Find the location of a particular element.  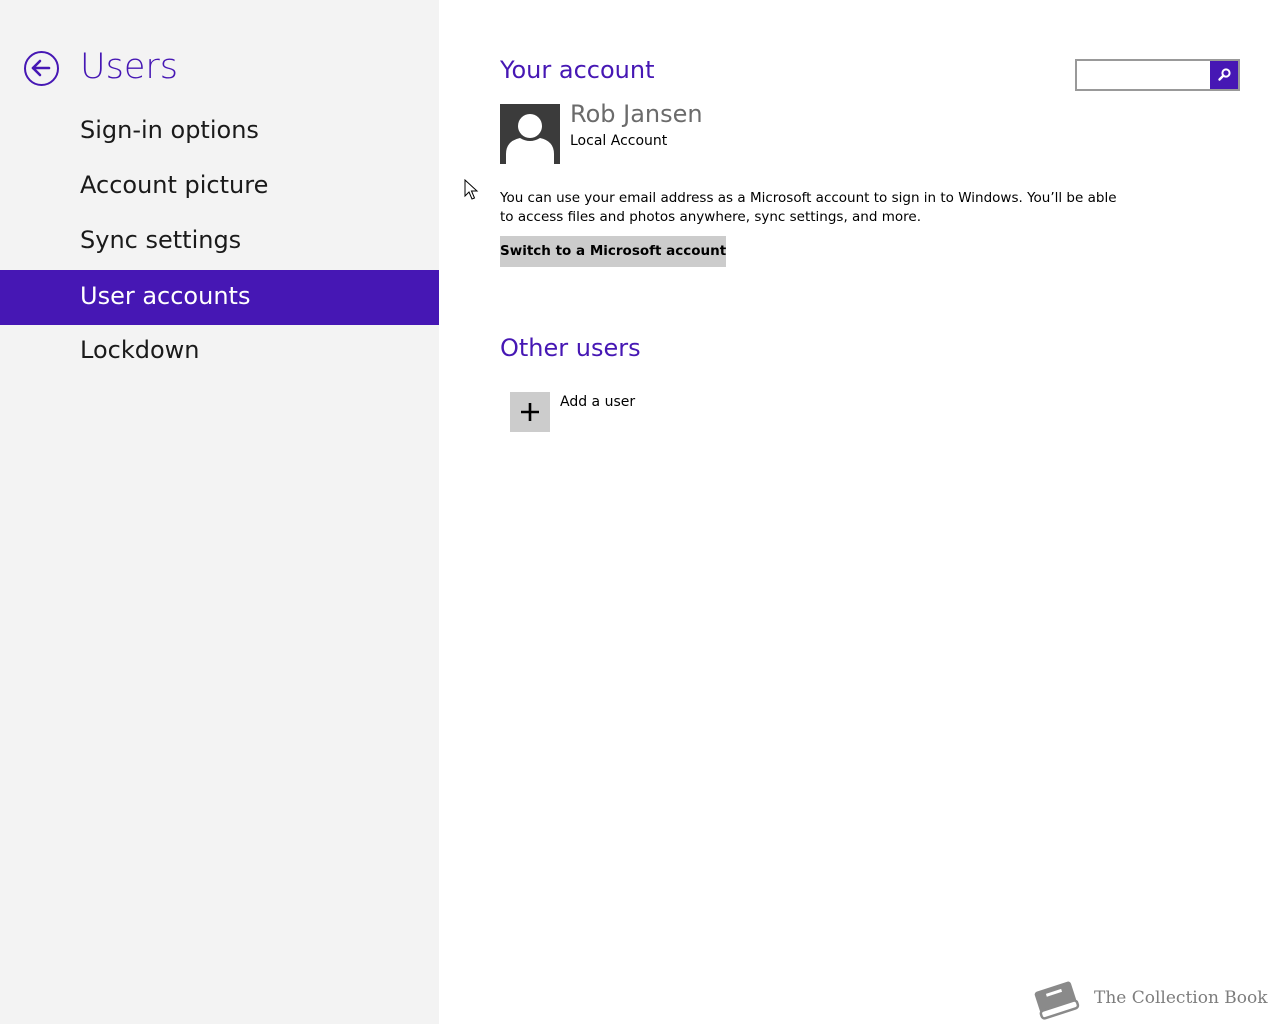

watermark-text: The Collection Book is located at coordinates (1181, 998).